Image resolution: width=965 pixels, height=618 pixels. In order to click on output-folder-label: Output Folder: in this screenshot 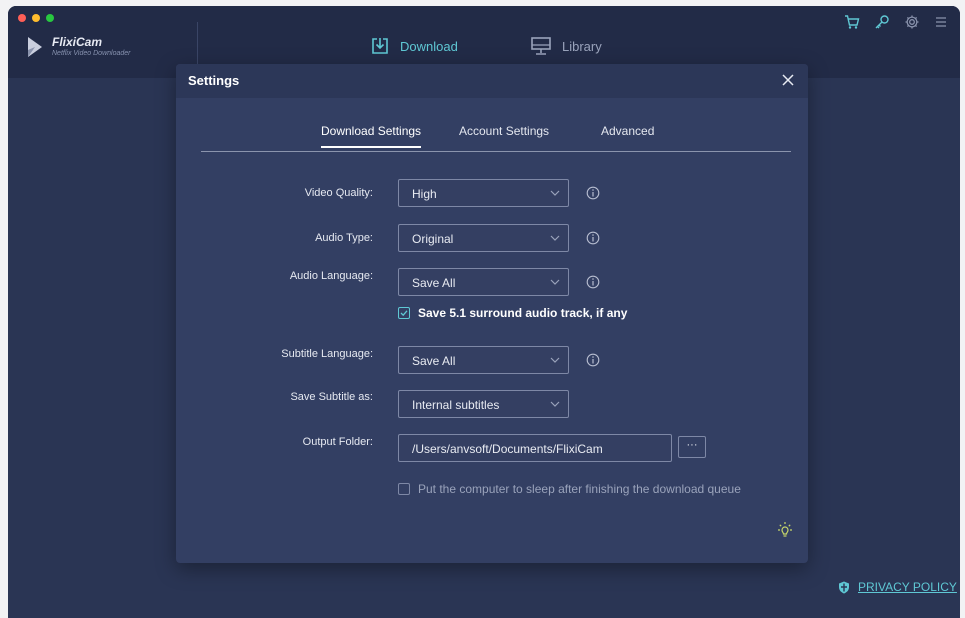, I will do `click(337, 442)`.